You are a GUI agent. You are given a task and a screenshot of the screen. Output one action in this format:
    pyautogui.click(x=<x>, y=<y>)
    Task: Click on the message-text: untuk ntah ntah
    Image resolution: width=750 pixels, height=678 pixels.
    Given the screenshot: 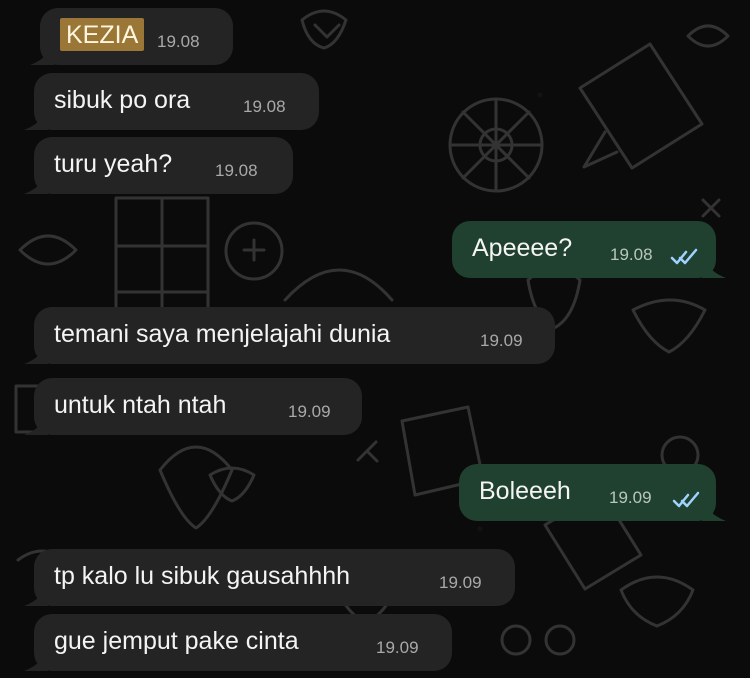 What is the action you would take?
    pyautogui.click(x=140, y=405)
    